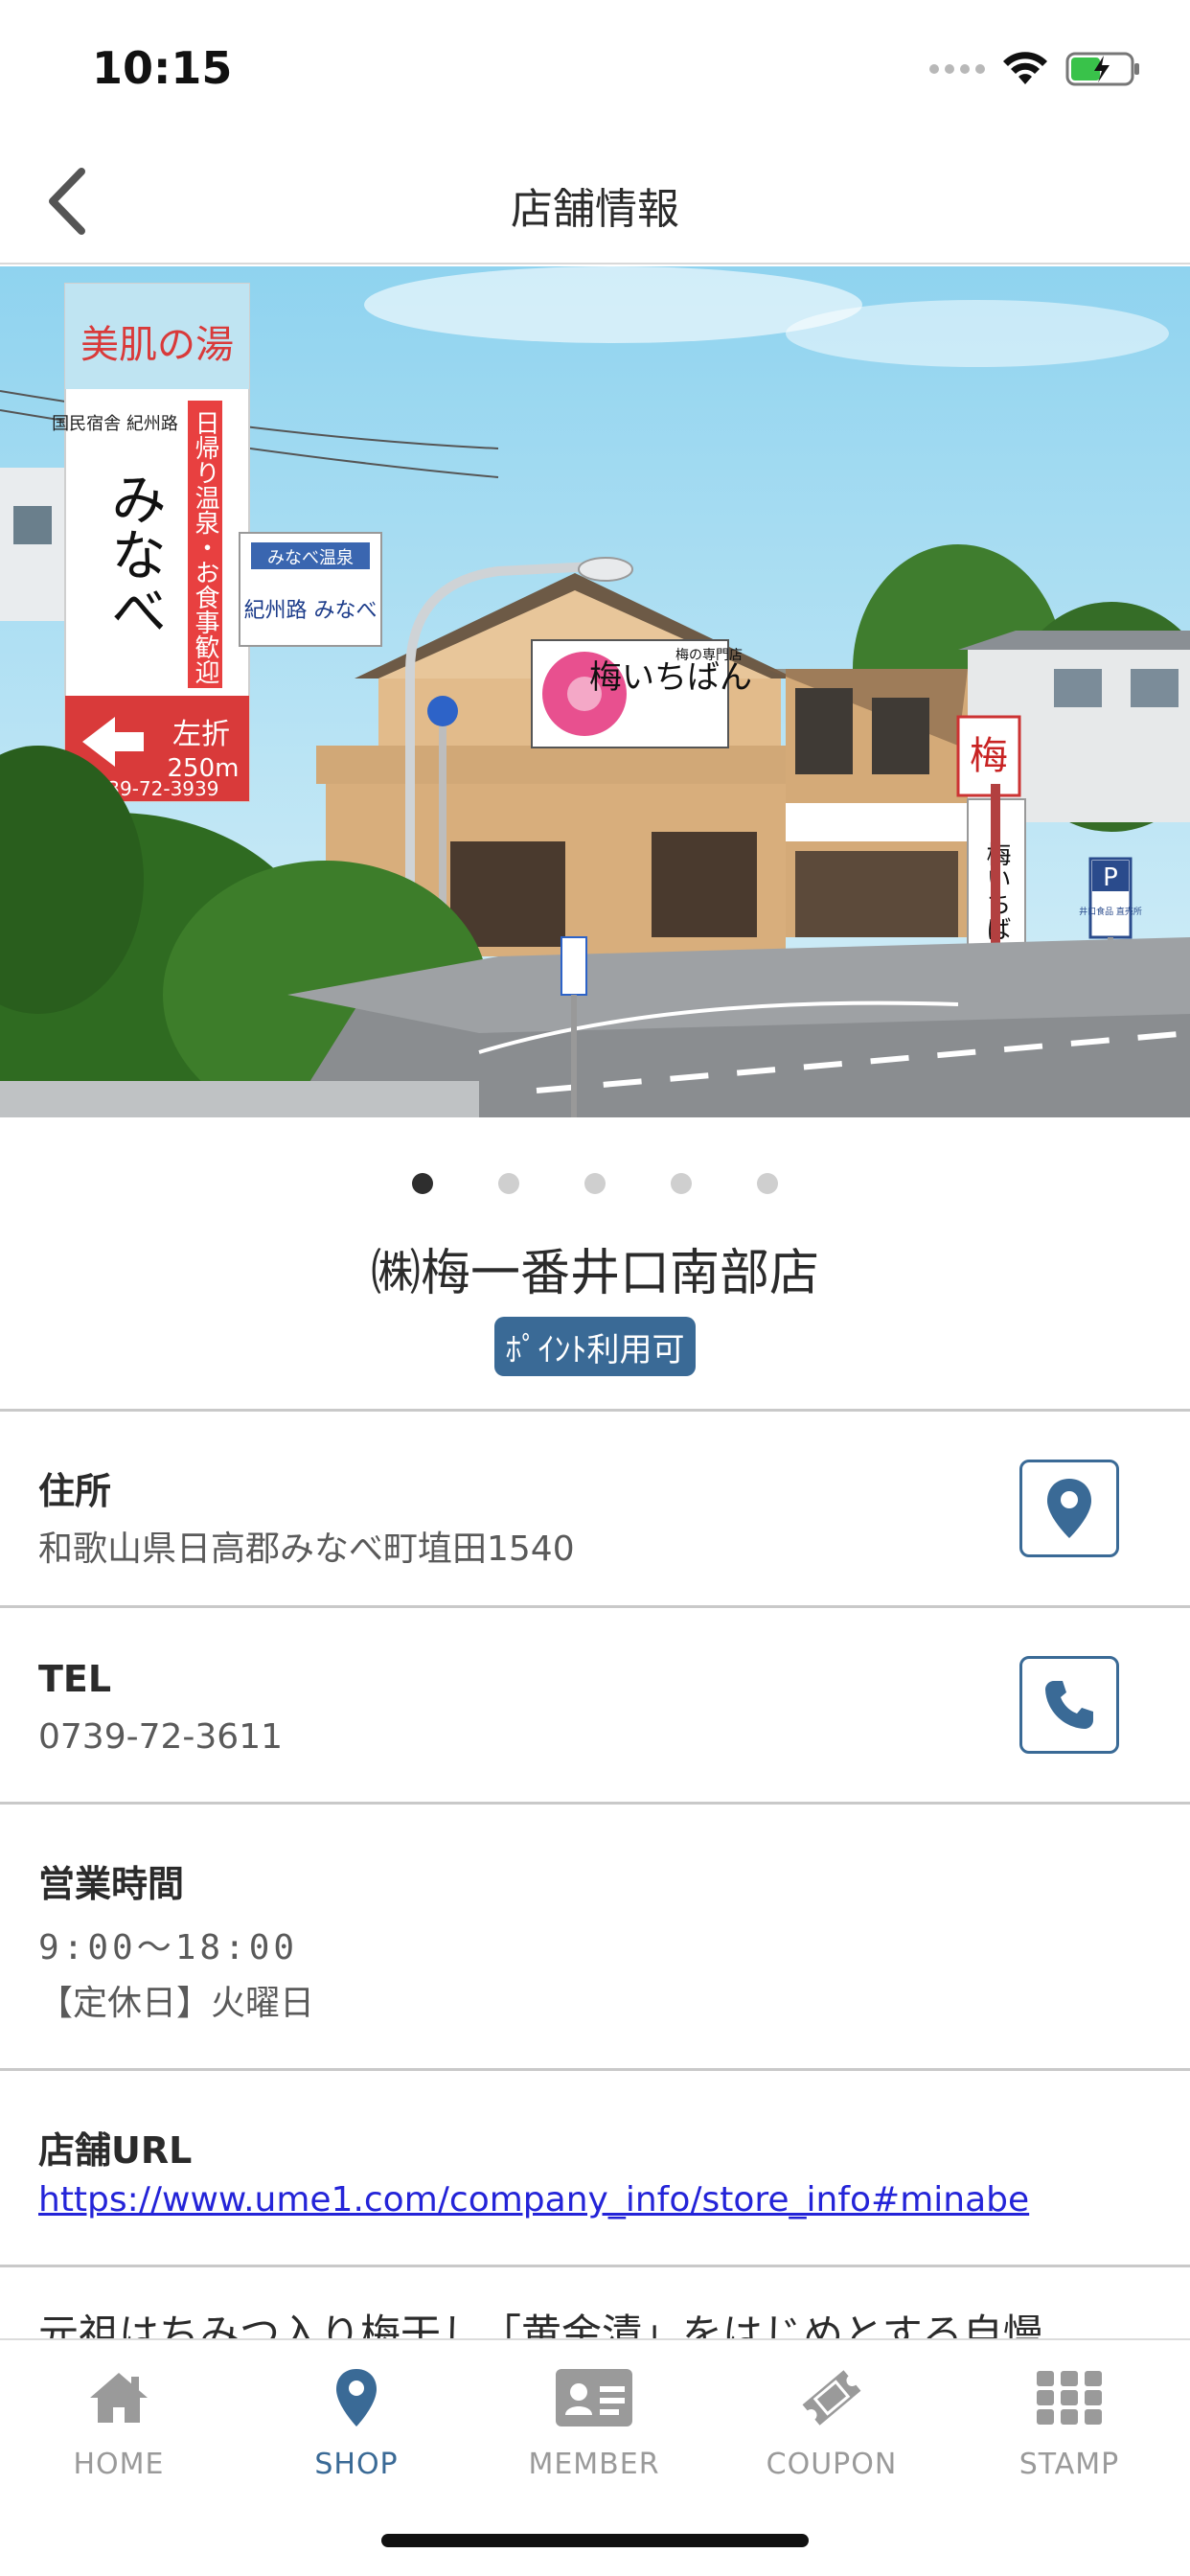 Image resolution: width=1190 pixels, height=2576 pixels. I want to click on tall-sign-top: 美肌の湯, so click(157, 345).